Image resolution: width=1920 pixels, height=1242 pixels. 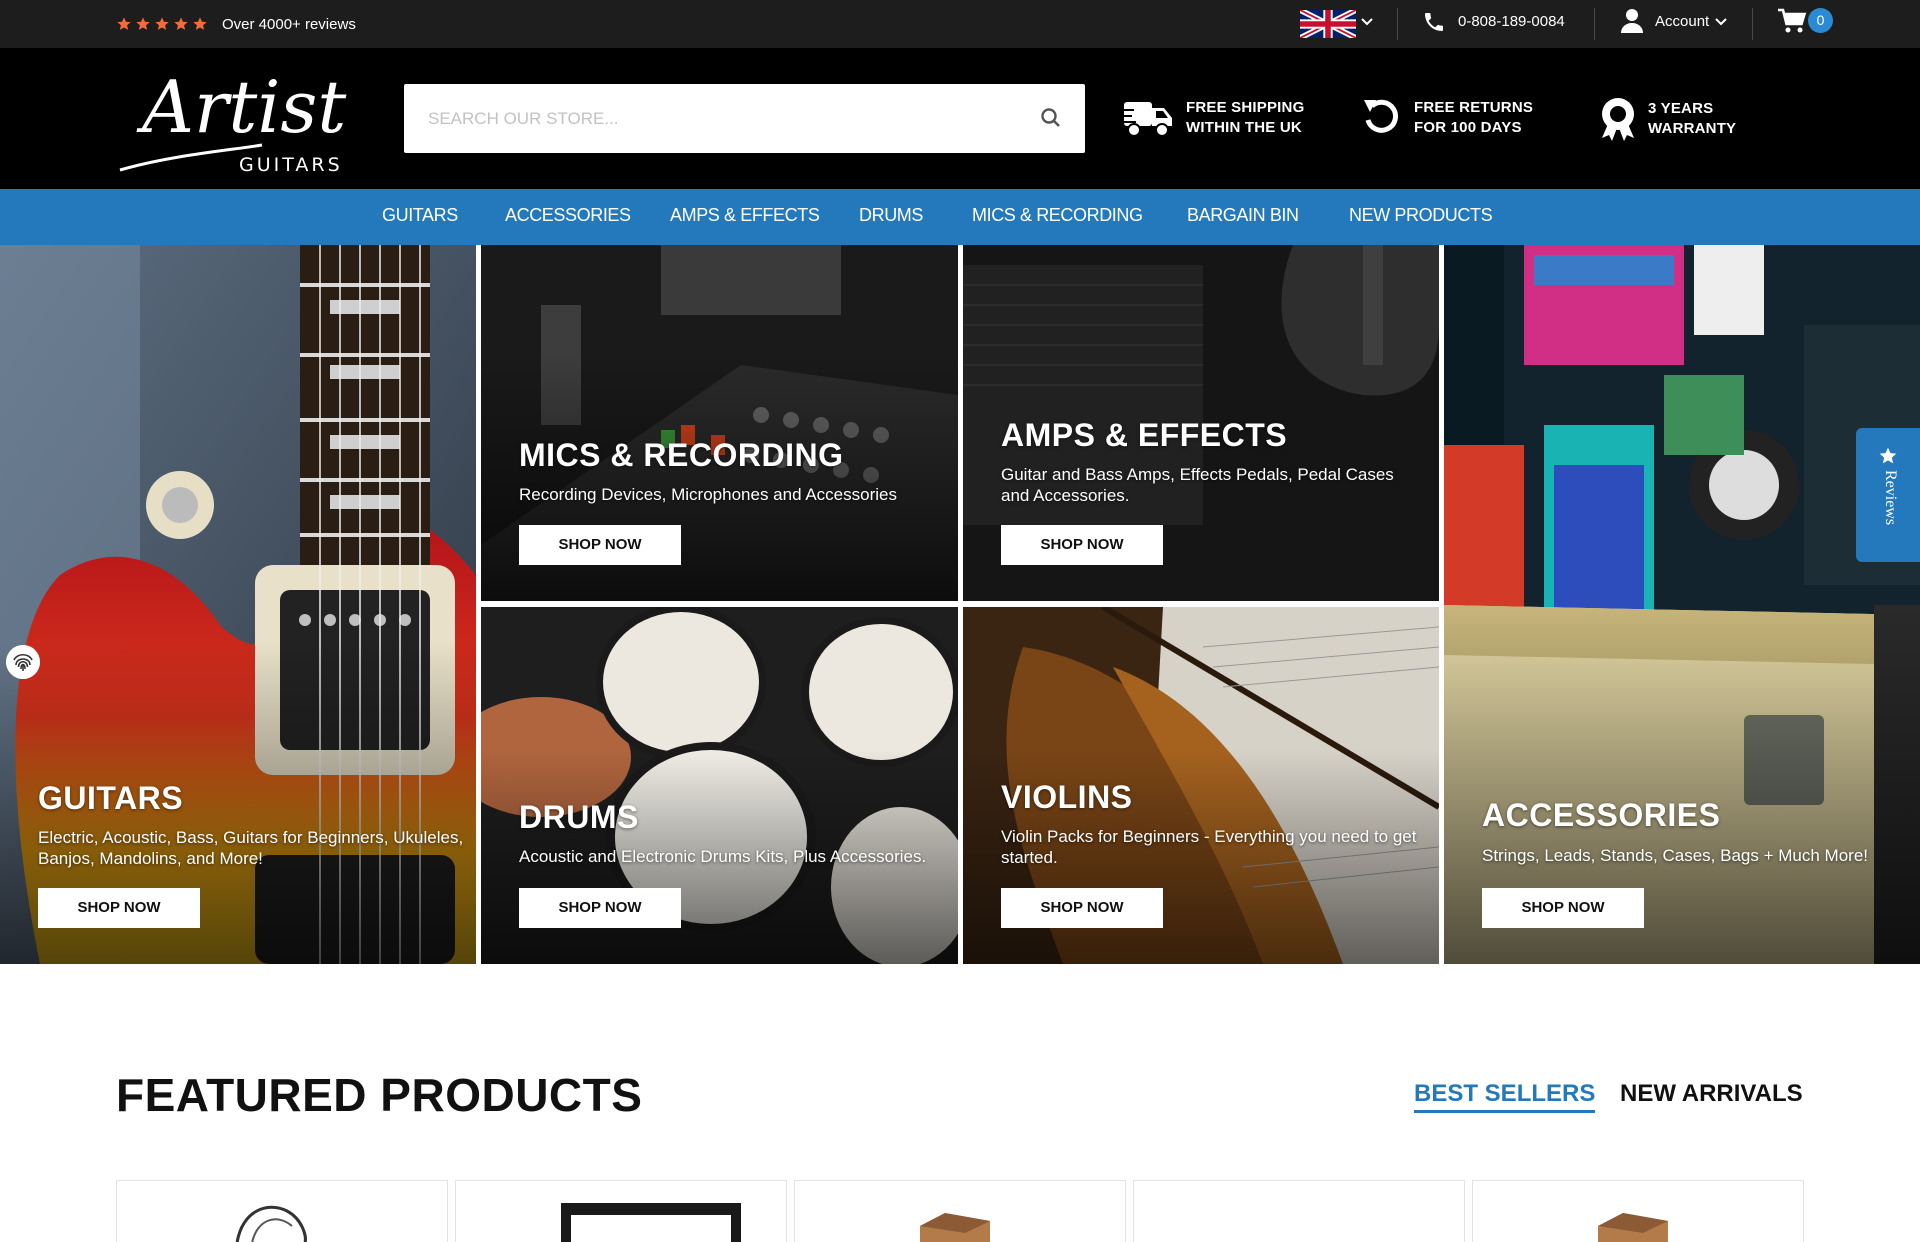 I want to click on perk-line1: 3 YEARS, so click(x=1681, y=108).